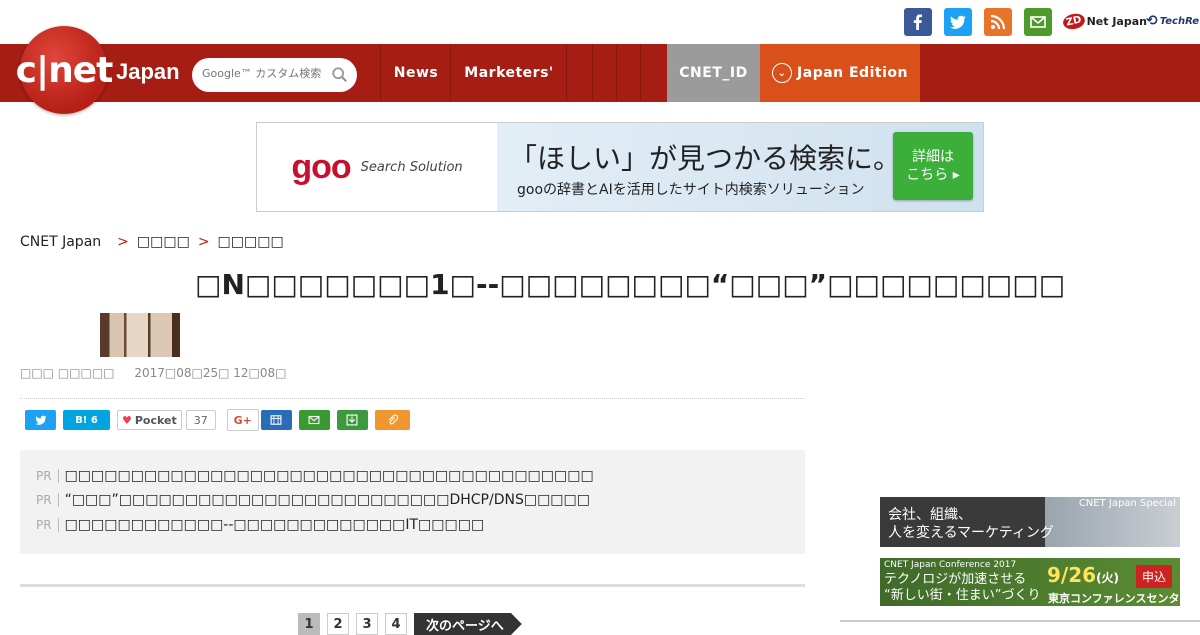 Image resolution: width=1200 pixels, height=635 pixels. I want to click on pocket-label: Pocket, so click(155, 420).